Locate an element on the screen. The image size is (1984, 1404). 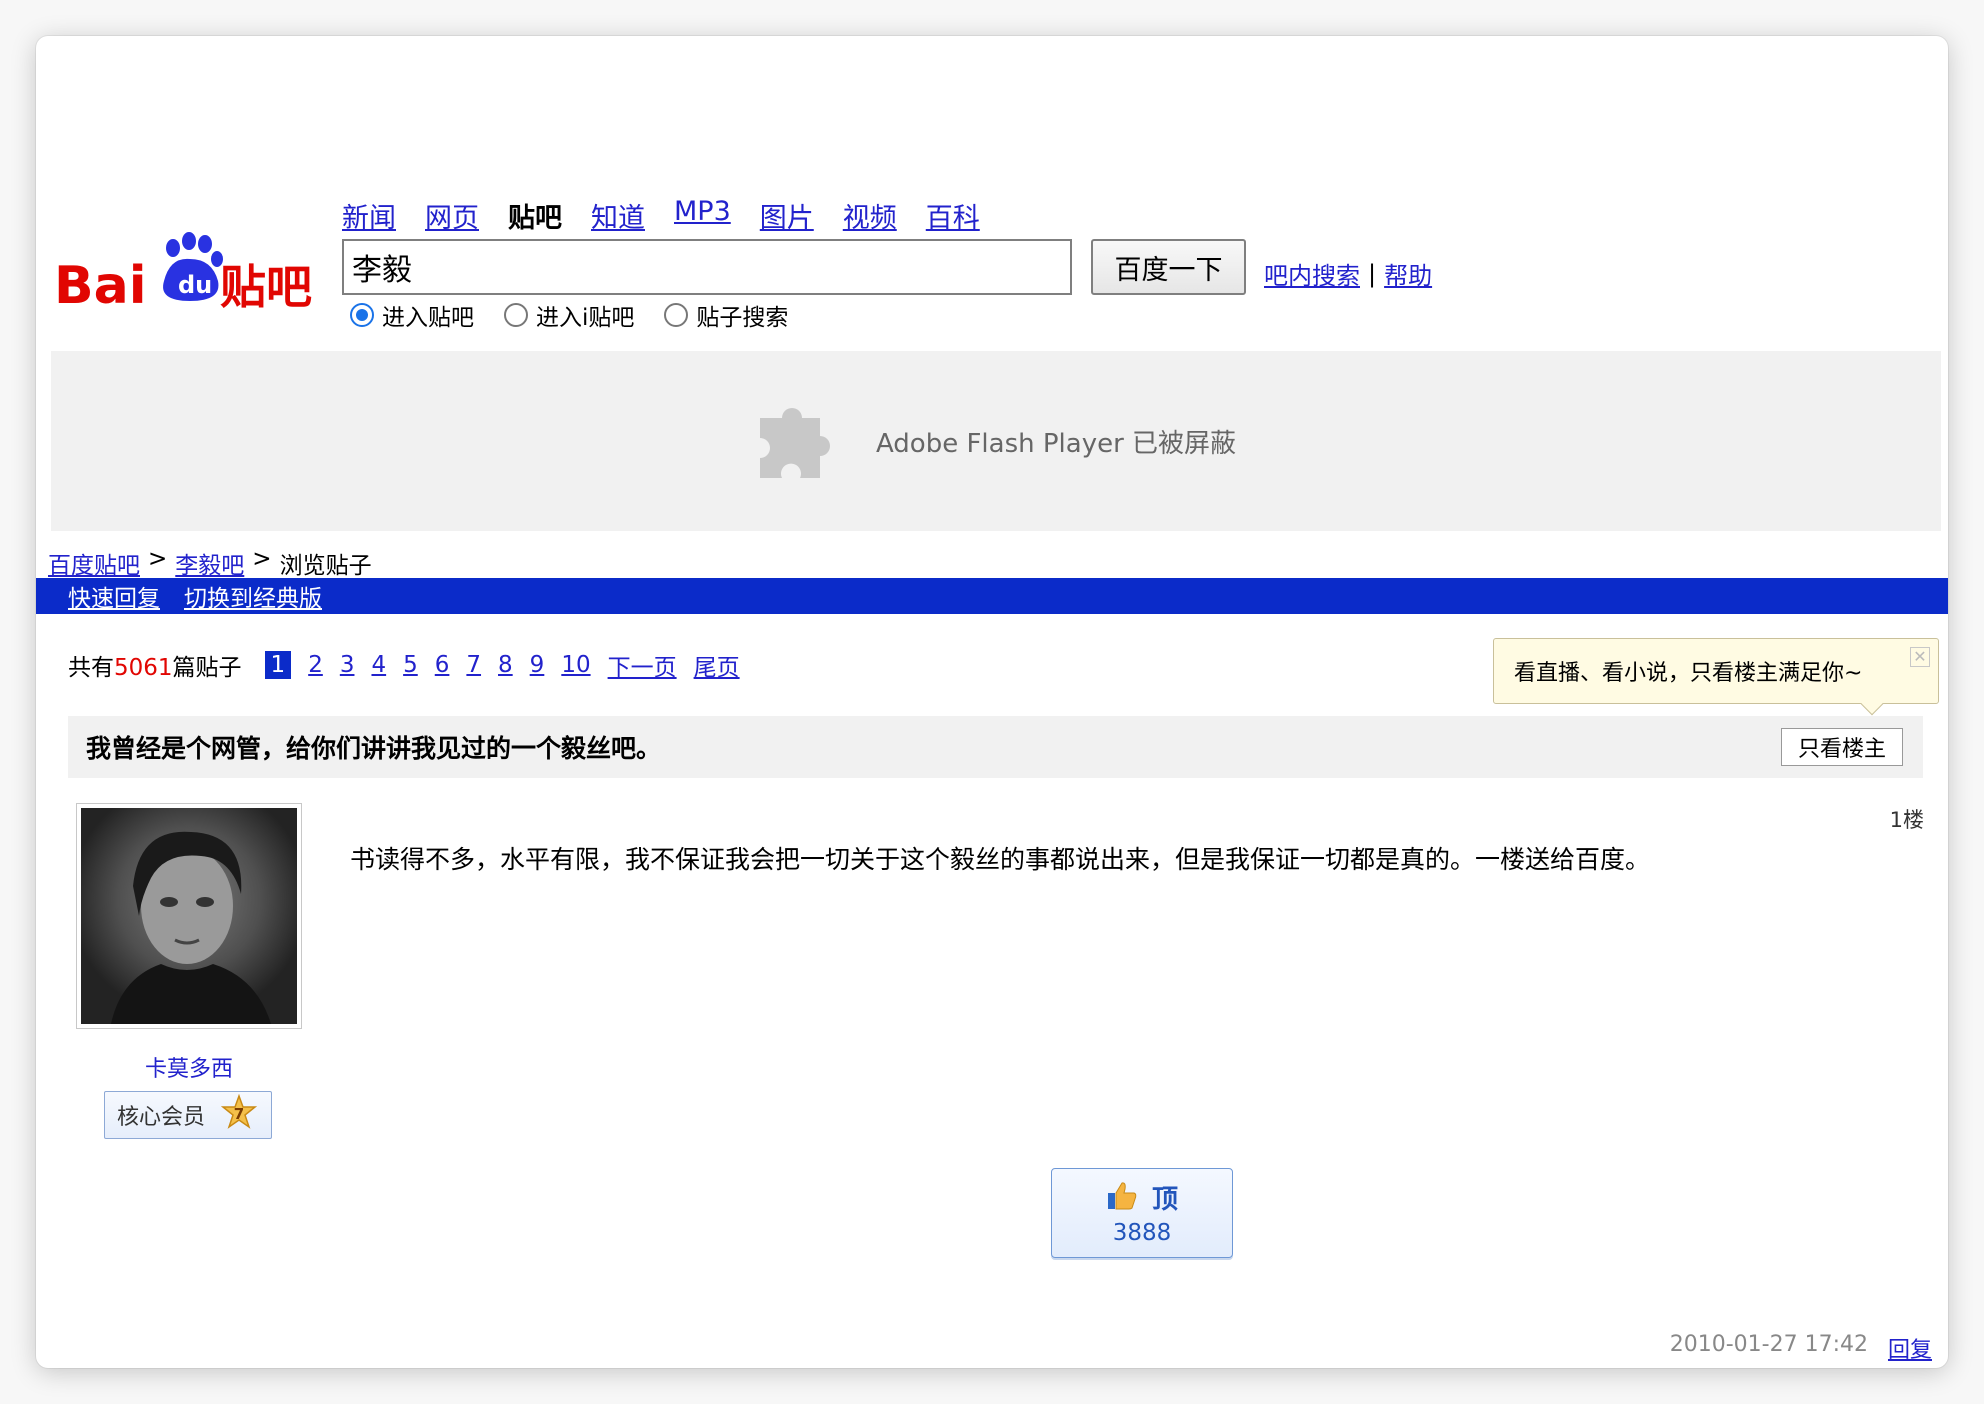
flash-blocked-message: Adobe Flash Player 已被屏蔽 is located at coordinates (1056, 443).